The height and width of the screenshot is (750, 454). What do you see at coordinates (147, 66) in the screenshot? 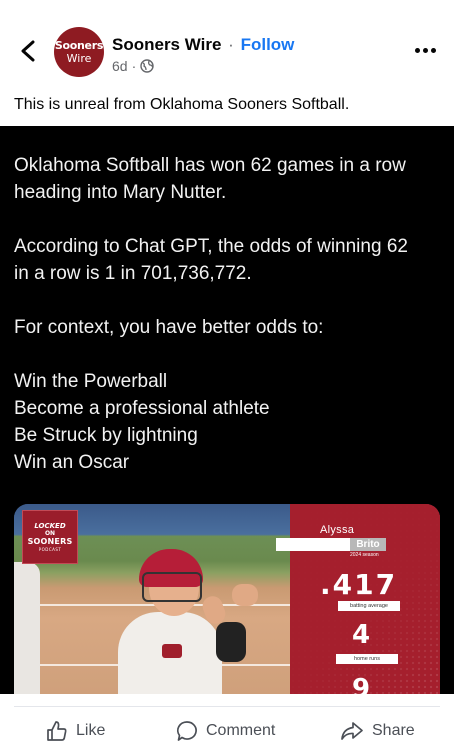
I see `globe-icon` at bounding box center [147, 66].